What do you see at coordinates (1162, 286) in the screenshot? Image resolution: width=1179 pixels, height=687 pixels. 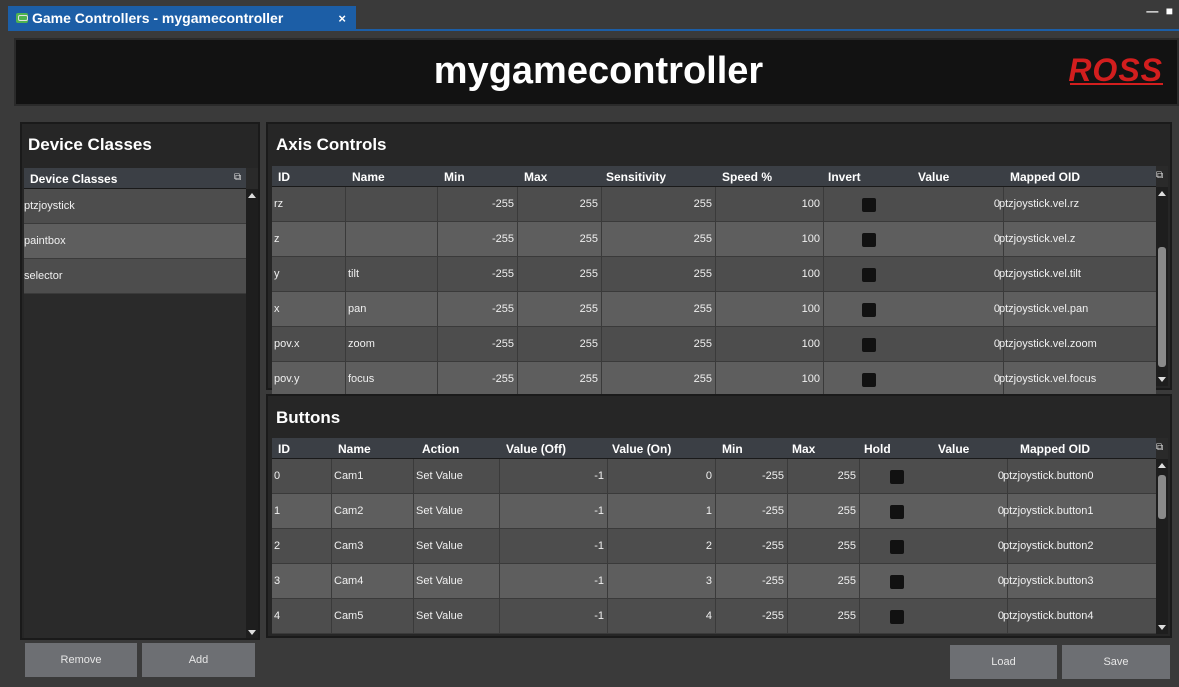 I see `axis-controls-scrollbar` at bounding box center [1162, 286].